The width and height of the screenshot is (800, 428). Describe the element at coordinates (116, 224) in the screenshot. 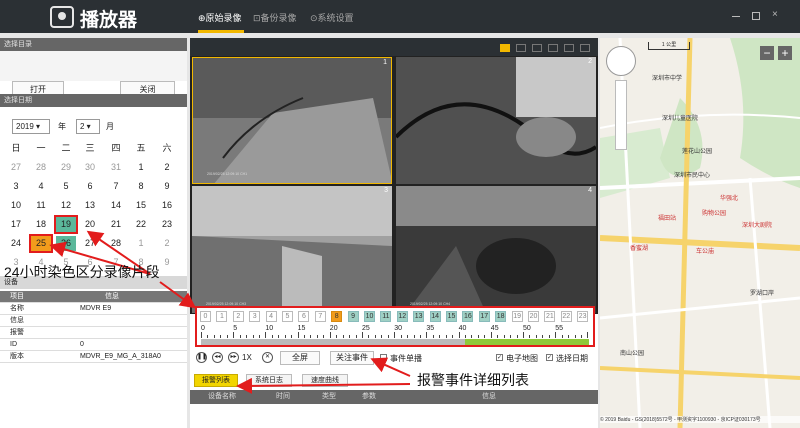

I see `calendar-day: 21` at that location.